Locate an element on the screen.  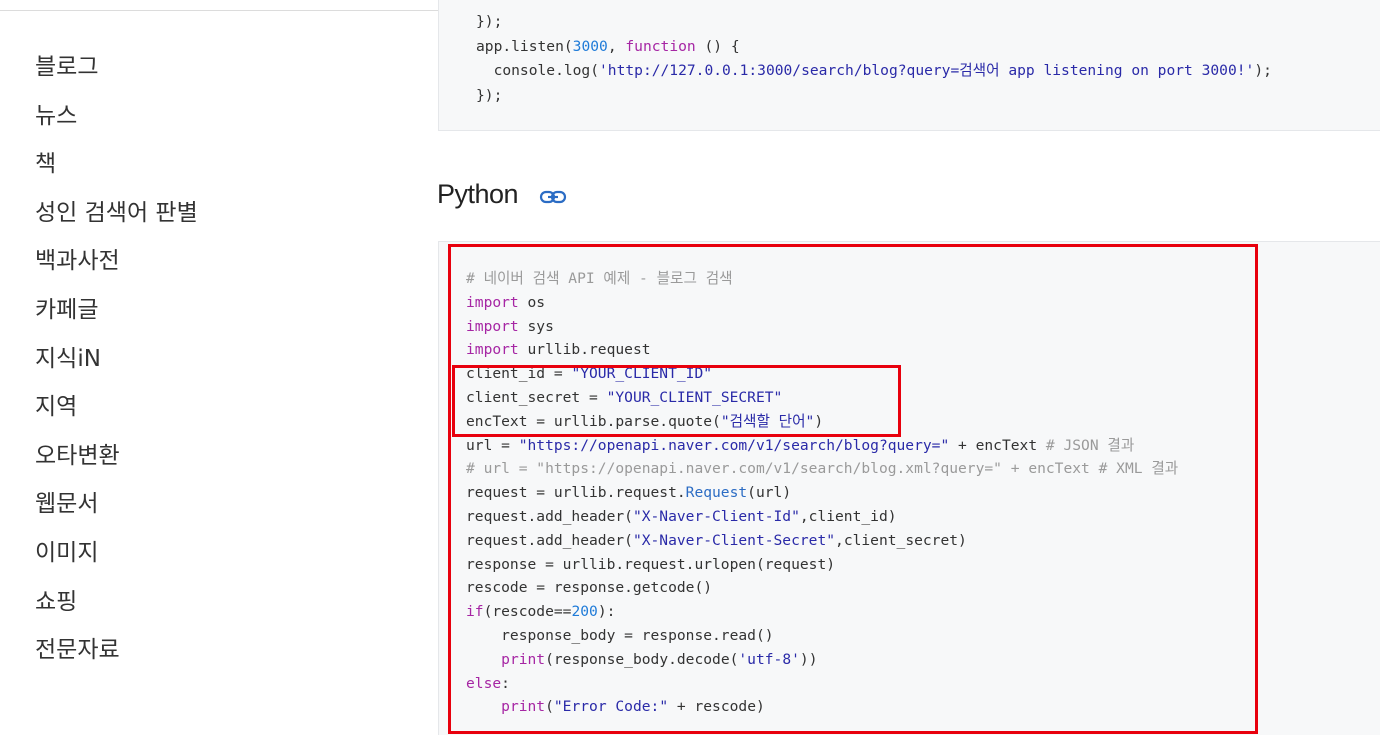
sidebar-item-errata: 오타변환 is located at coordinates (225, 460).